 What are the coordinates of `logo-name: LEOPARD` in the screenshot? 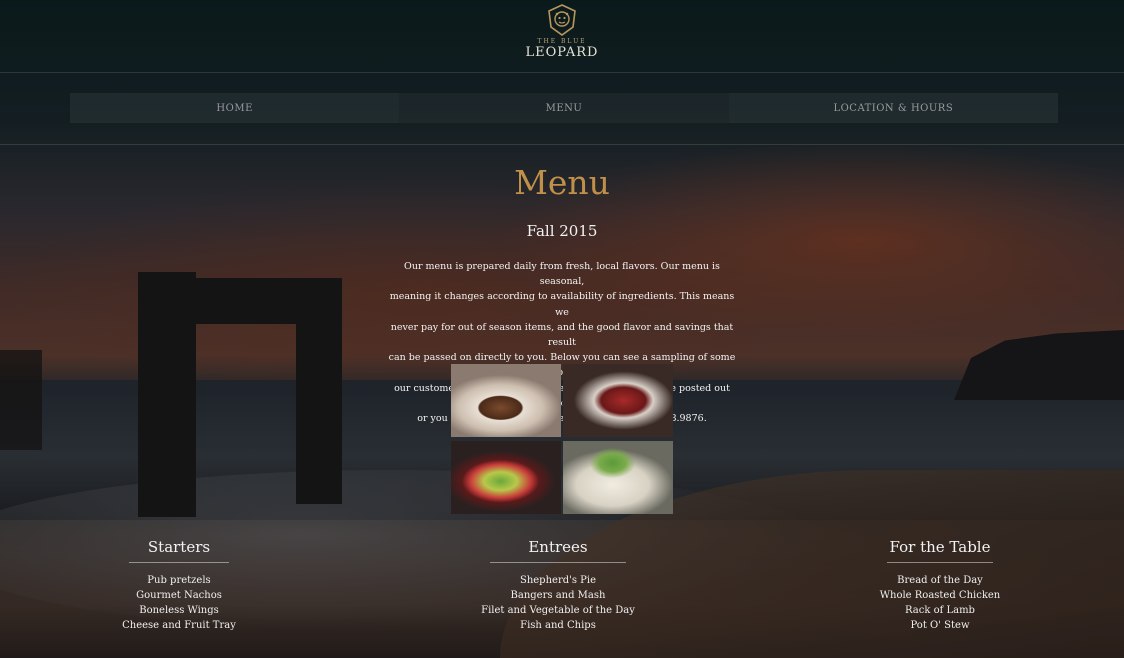 It's located at (562, 52).